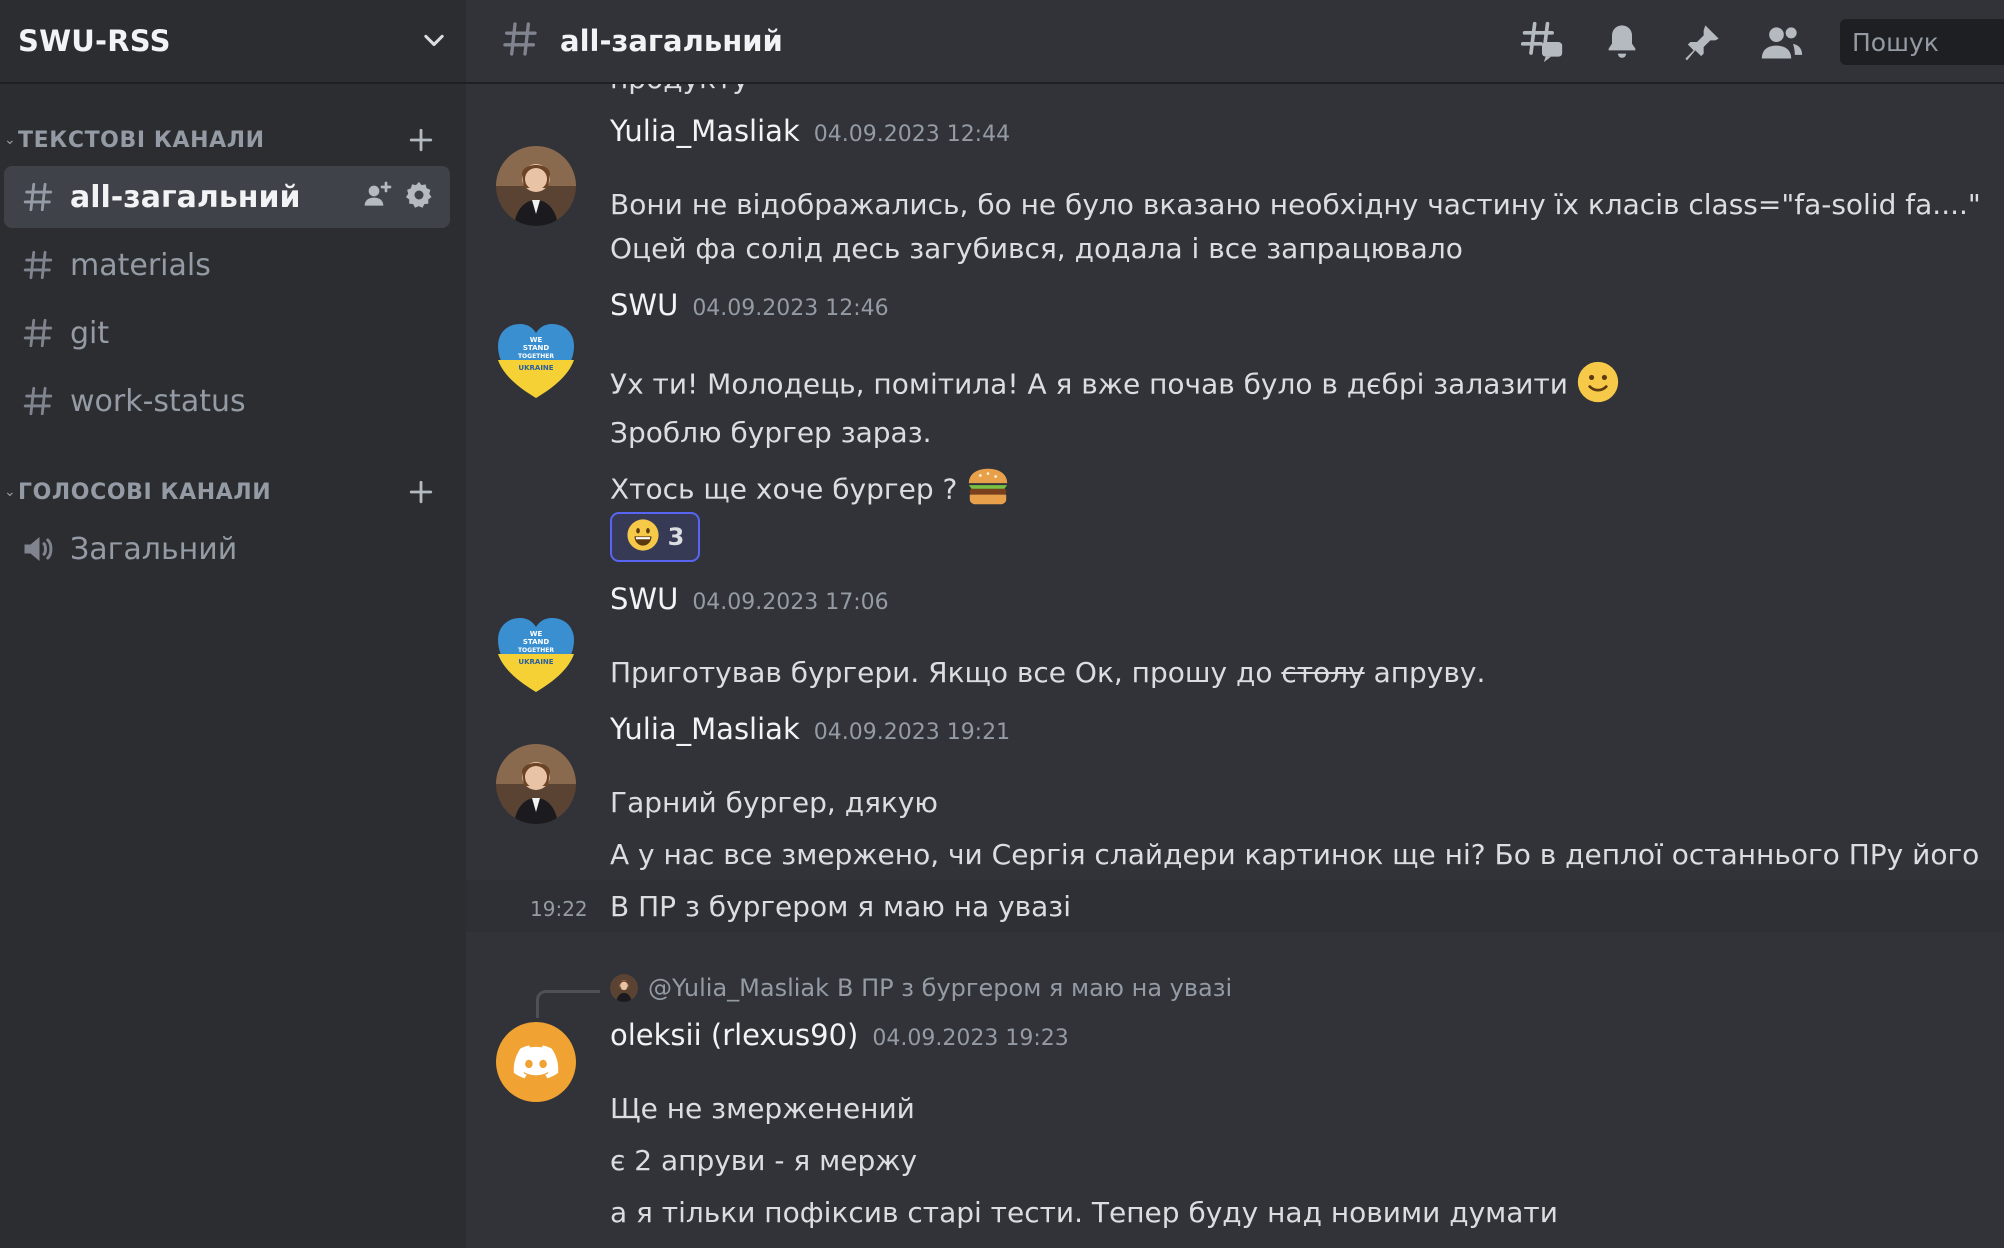 This screenshot has width=2004, height=1248. What do you see at coordinates (734, 1035) in the screenshot?
I see `message-author: oleksii (rlexus90)` at bounding box center [734, 1035].